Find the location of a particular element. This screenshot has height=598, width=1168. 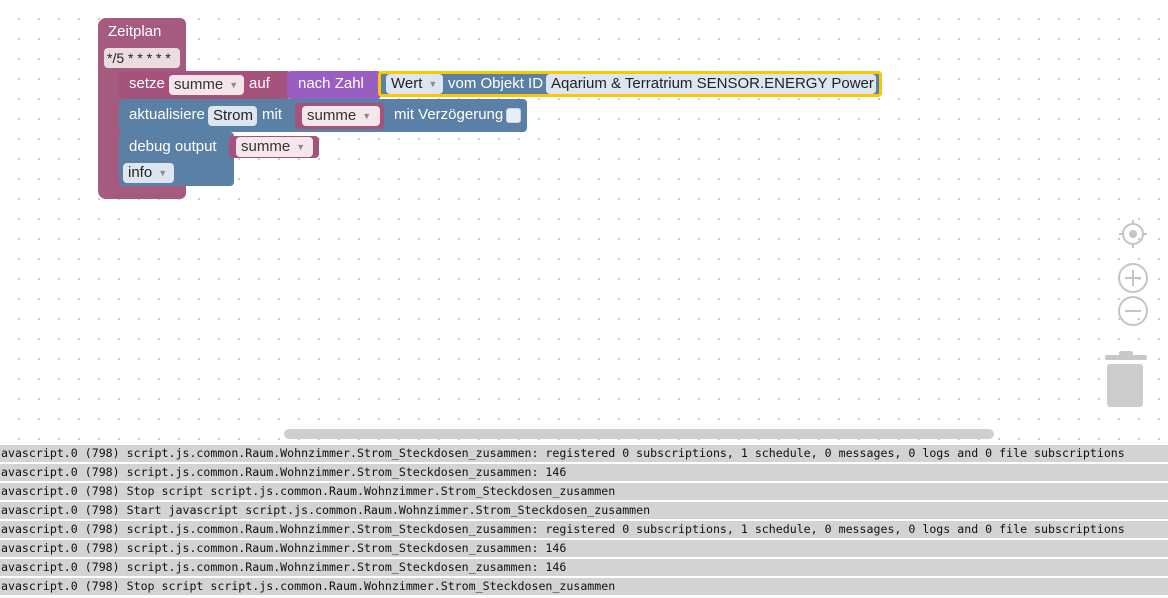

with-label: mit is located at coordinates (272, 114).